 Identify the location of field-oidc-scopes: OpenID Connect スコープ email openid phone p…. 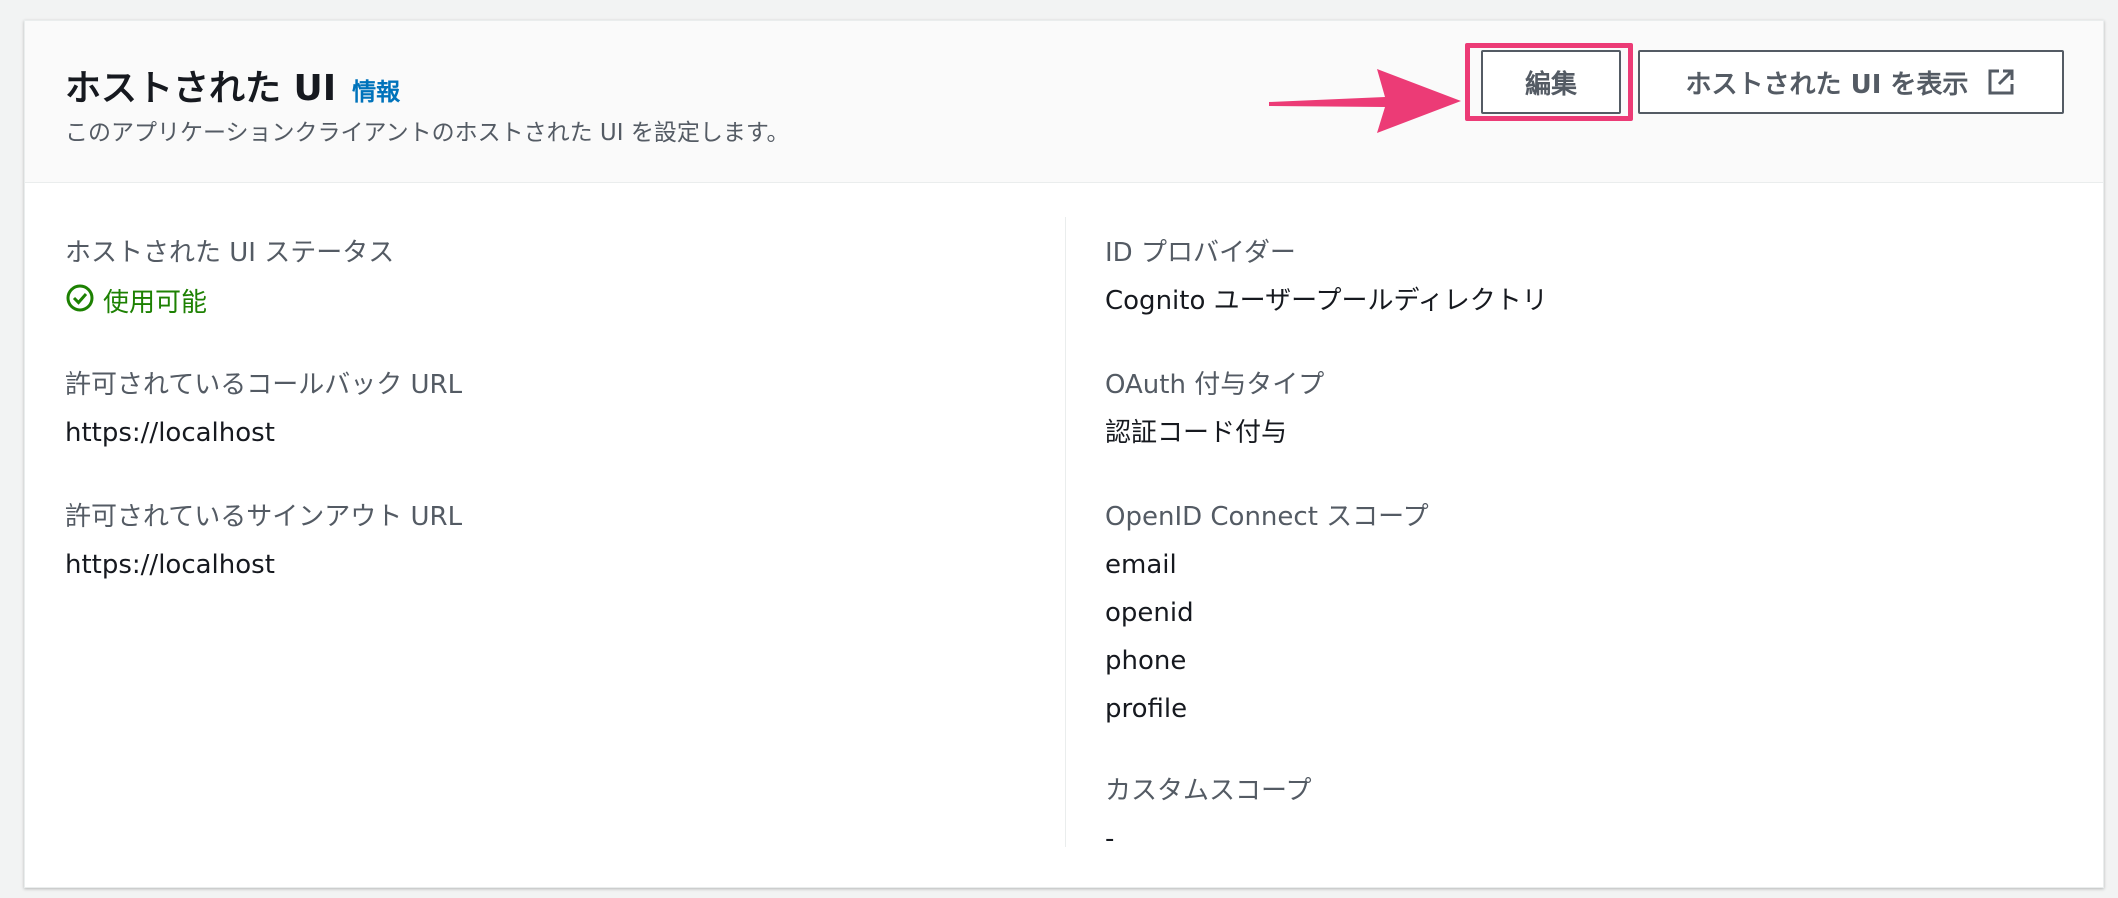
(1267, 616).